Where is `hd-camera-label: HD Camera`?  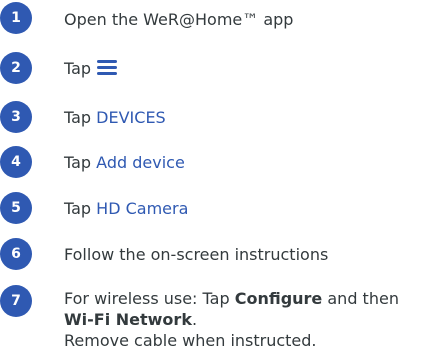
hd-camera-label: HD Camera is located at coordinates (142, 208).